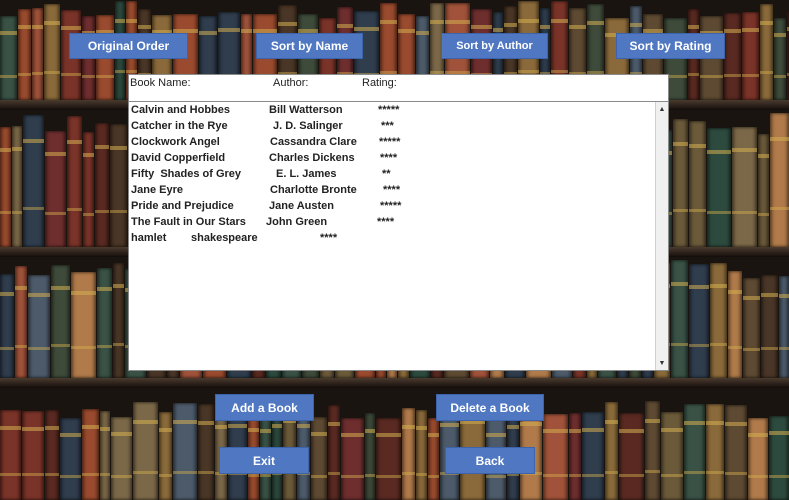 The height and width of the screenshot is (500, 789). I want to click on list-item: Catcher in the Rye J. D. Salinger ***, so click(392, 128).